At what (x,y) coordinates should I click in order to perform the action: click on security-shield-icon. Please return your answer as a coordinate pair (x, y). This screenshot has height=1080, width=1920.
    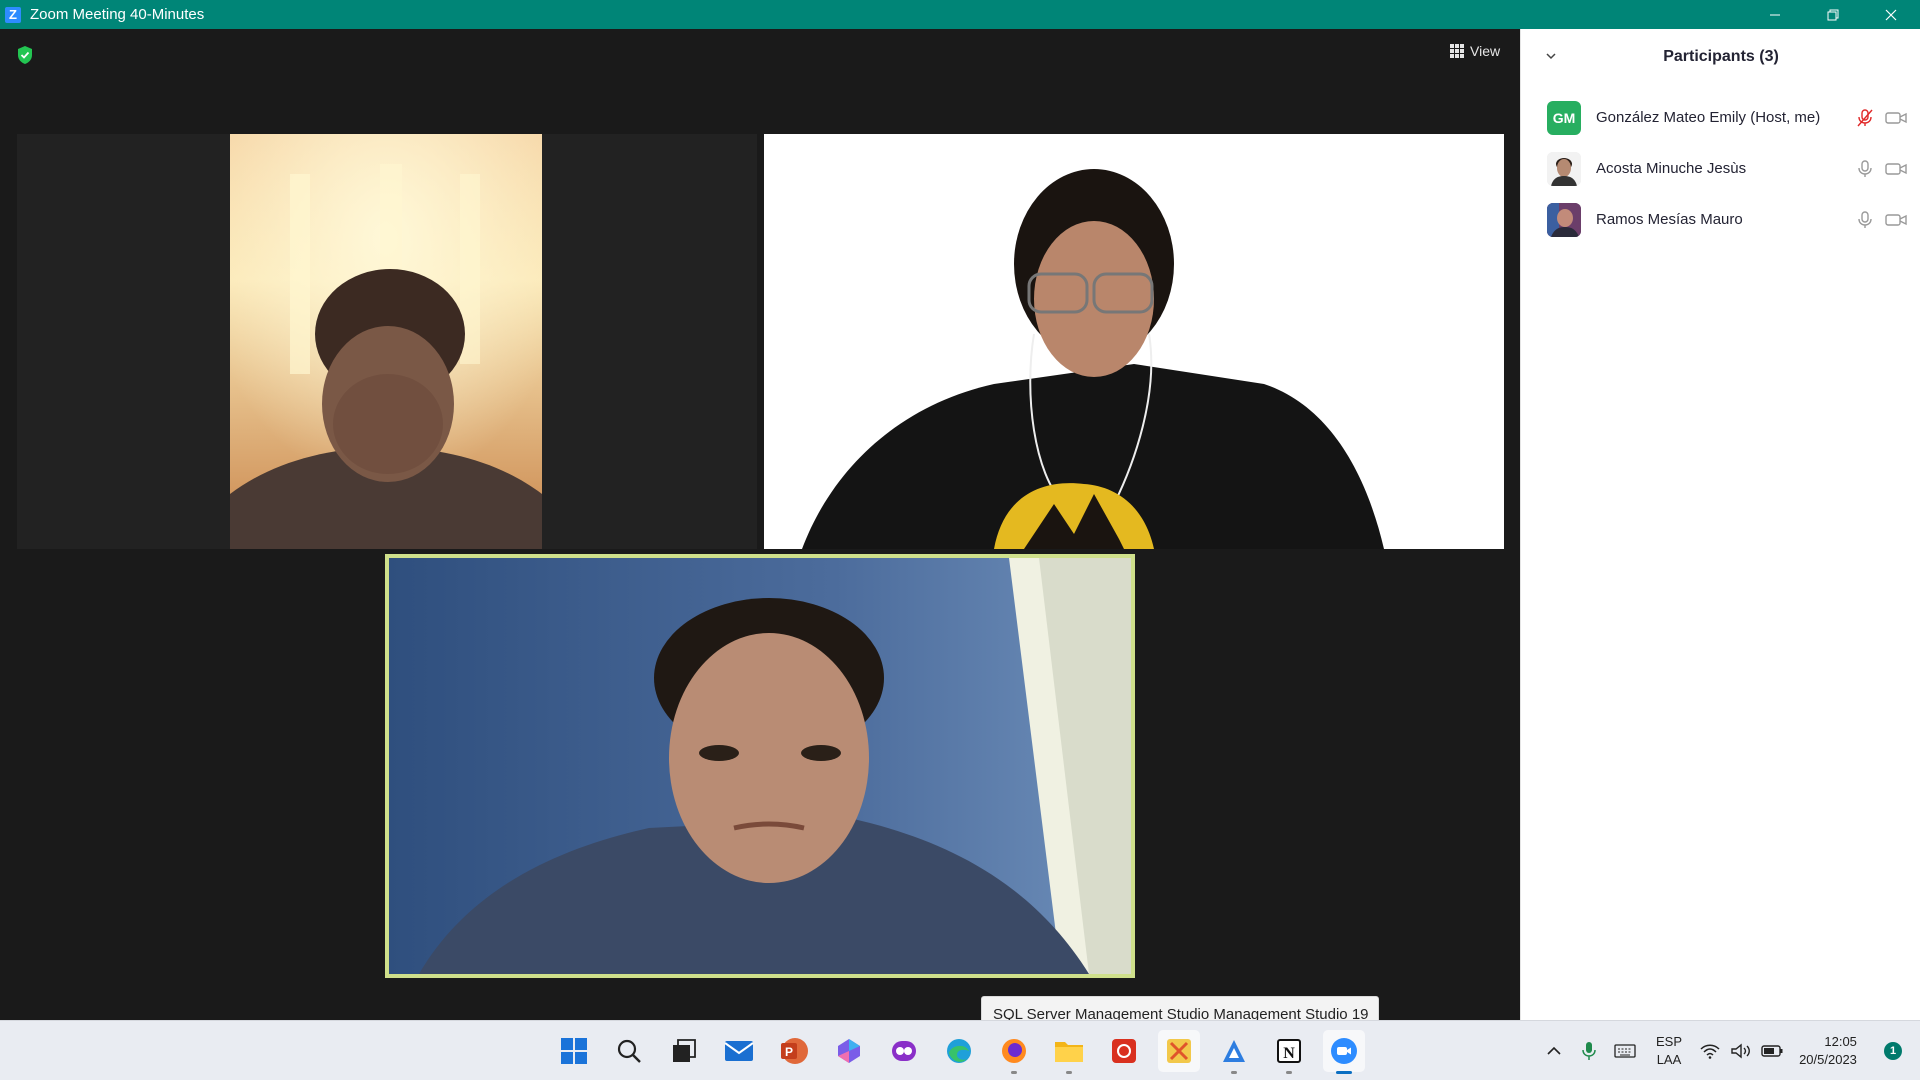
    Looking at the image, I should click on (25, 55).